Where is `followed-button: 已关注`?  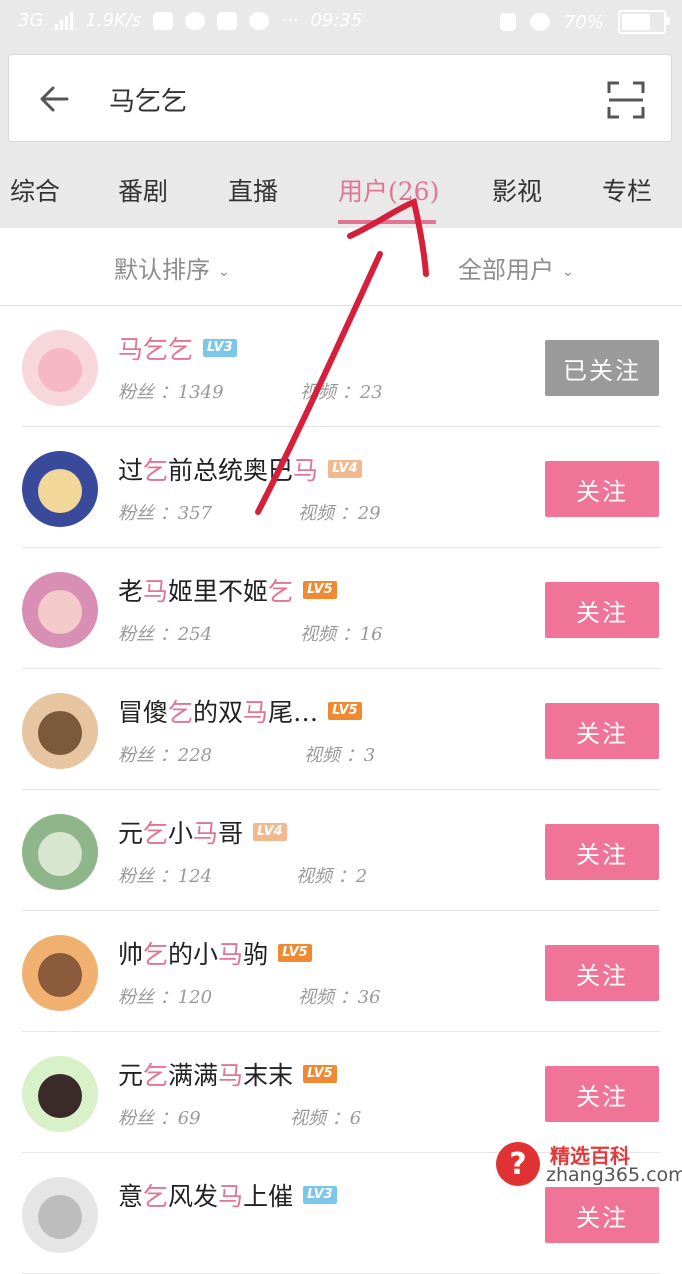
followed-button: 已关注 is located at coordinates (602, 368).